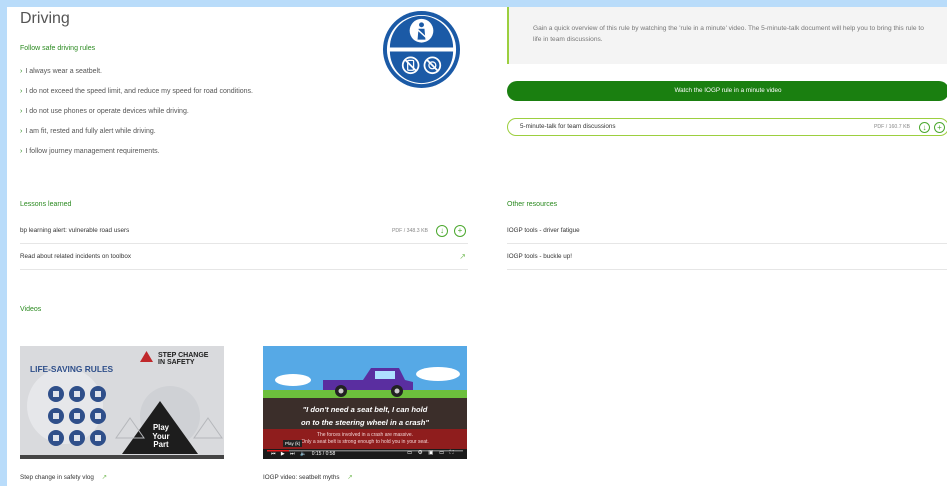  Describe the element at coordinates (420, 453) in the screenshot. I see `settings-icon: ⚙` at that location.